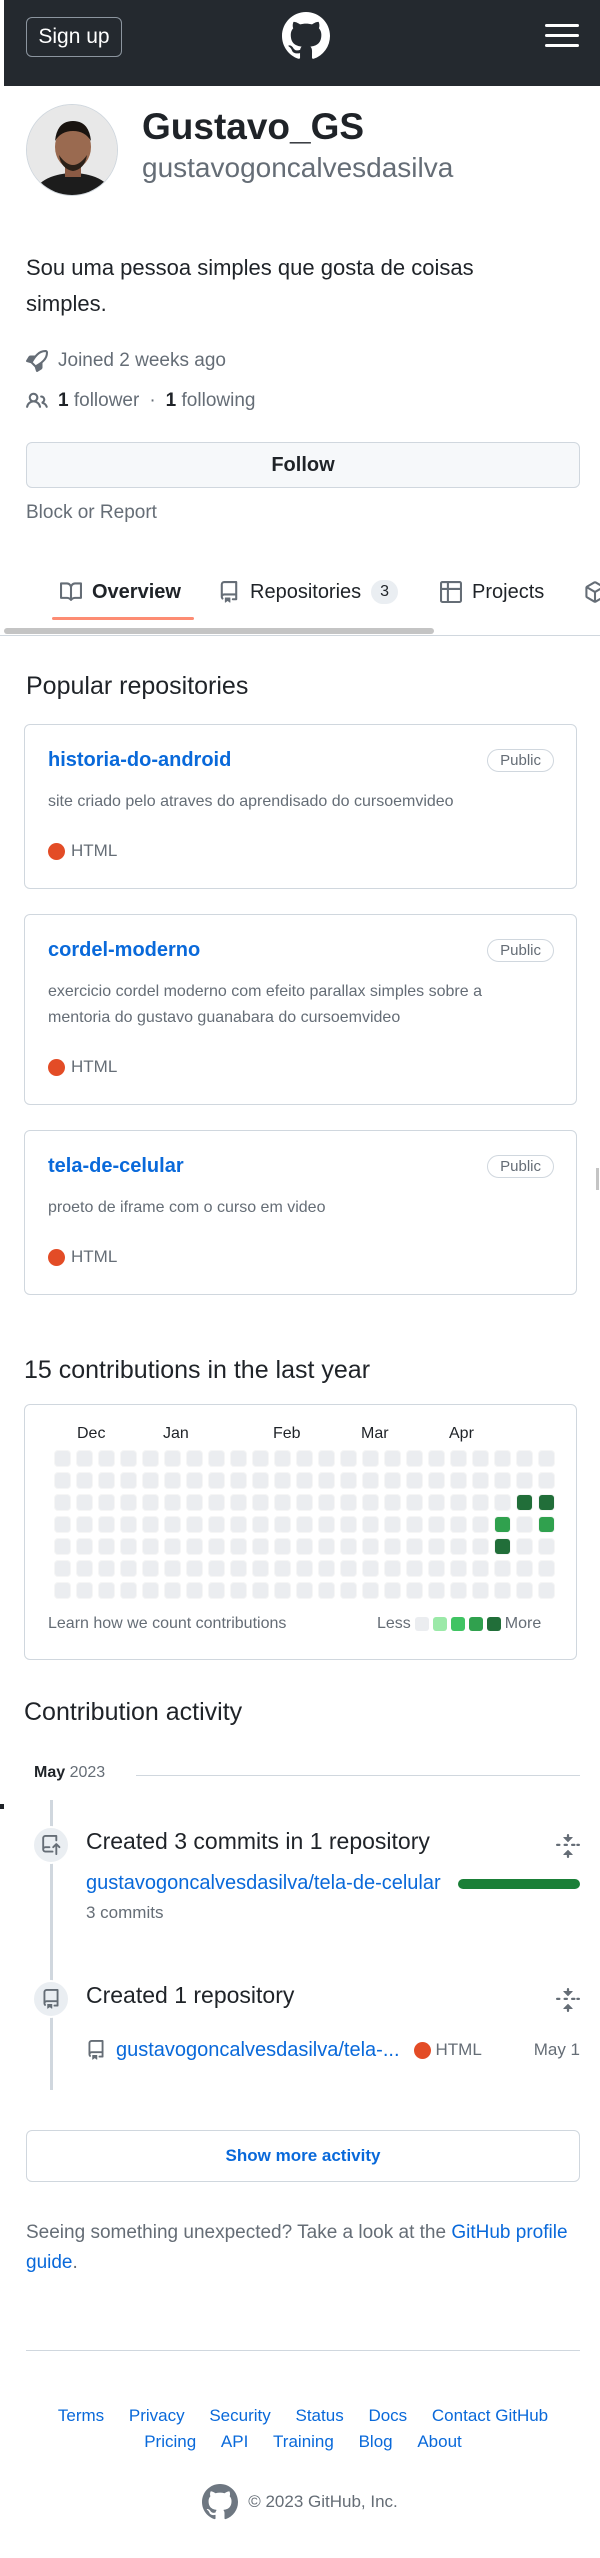 Image resolution: width=600 pixels, height=2558 pixels. What do you see at coordinates (91, 513) in the screenshot?
I see `block-or-report-link: Block or Report` at bounding box center [91, 513].